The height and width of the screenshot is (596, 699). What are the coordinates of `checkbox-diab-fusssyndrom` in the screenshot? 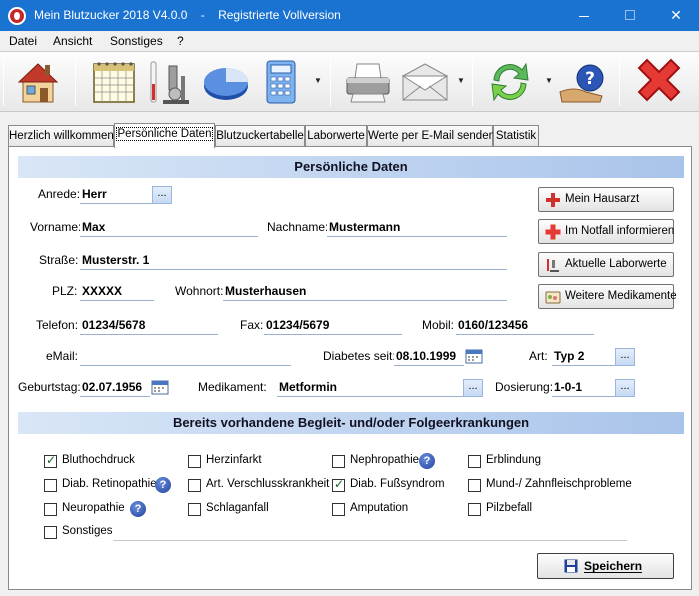 It's located at (338, 484).